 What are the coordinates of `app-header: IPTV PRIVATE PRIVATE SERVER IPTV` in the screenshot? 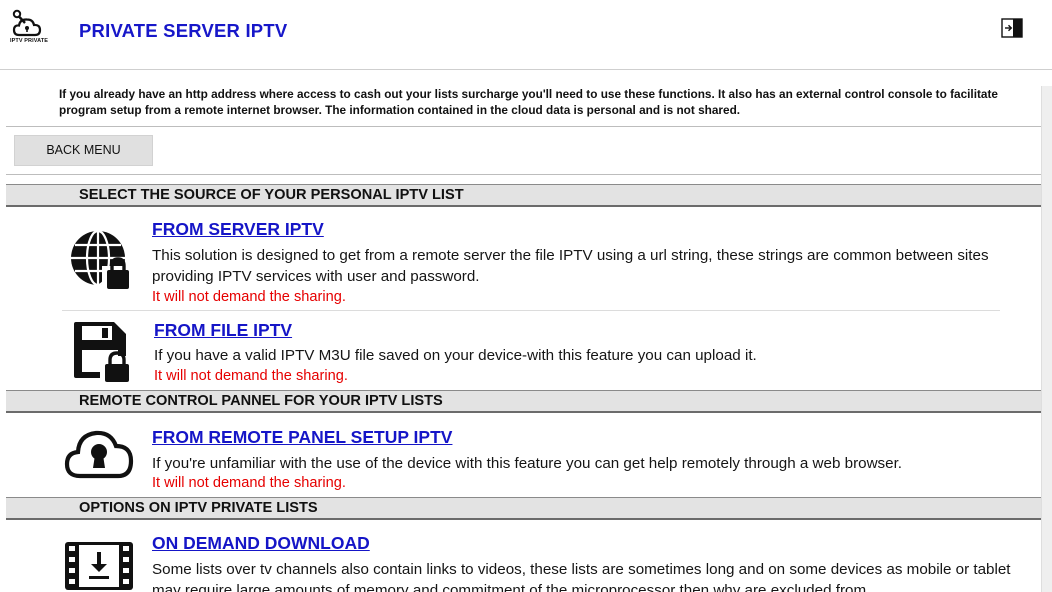 It's located at (526, 35).